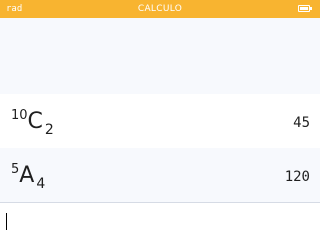  I want to click on history-result: 120, so click(297, 177).